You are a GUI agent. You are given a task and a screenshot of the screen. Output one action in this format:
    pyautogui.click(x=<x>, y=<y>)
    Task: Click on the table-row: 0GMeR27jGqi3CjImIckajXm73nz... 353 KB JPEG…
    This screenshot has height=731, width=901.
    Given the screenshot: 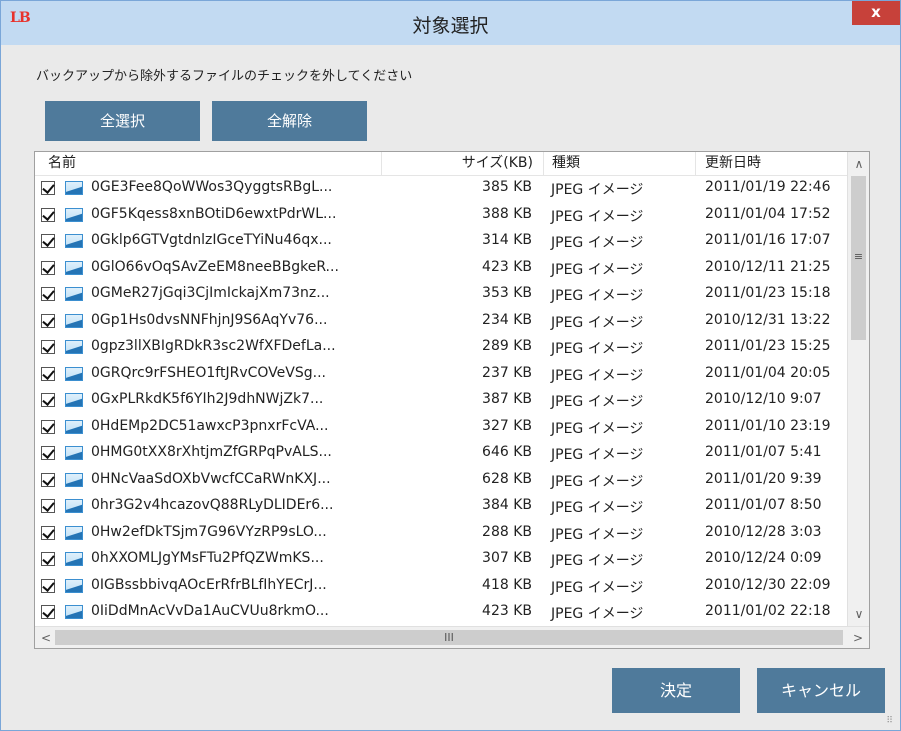 What is the action you would take?
    pyautogui.click(x=452, y=295)
    